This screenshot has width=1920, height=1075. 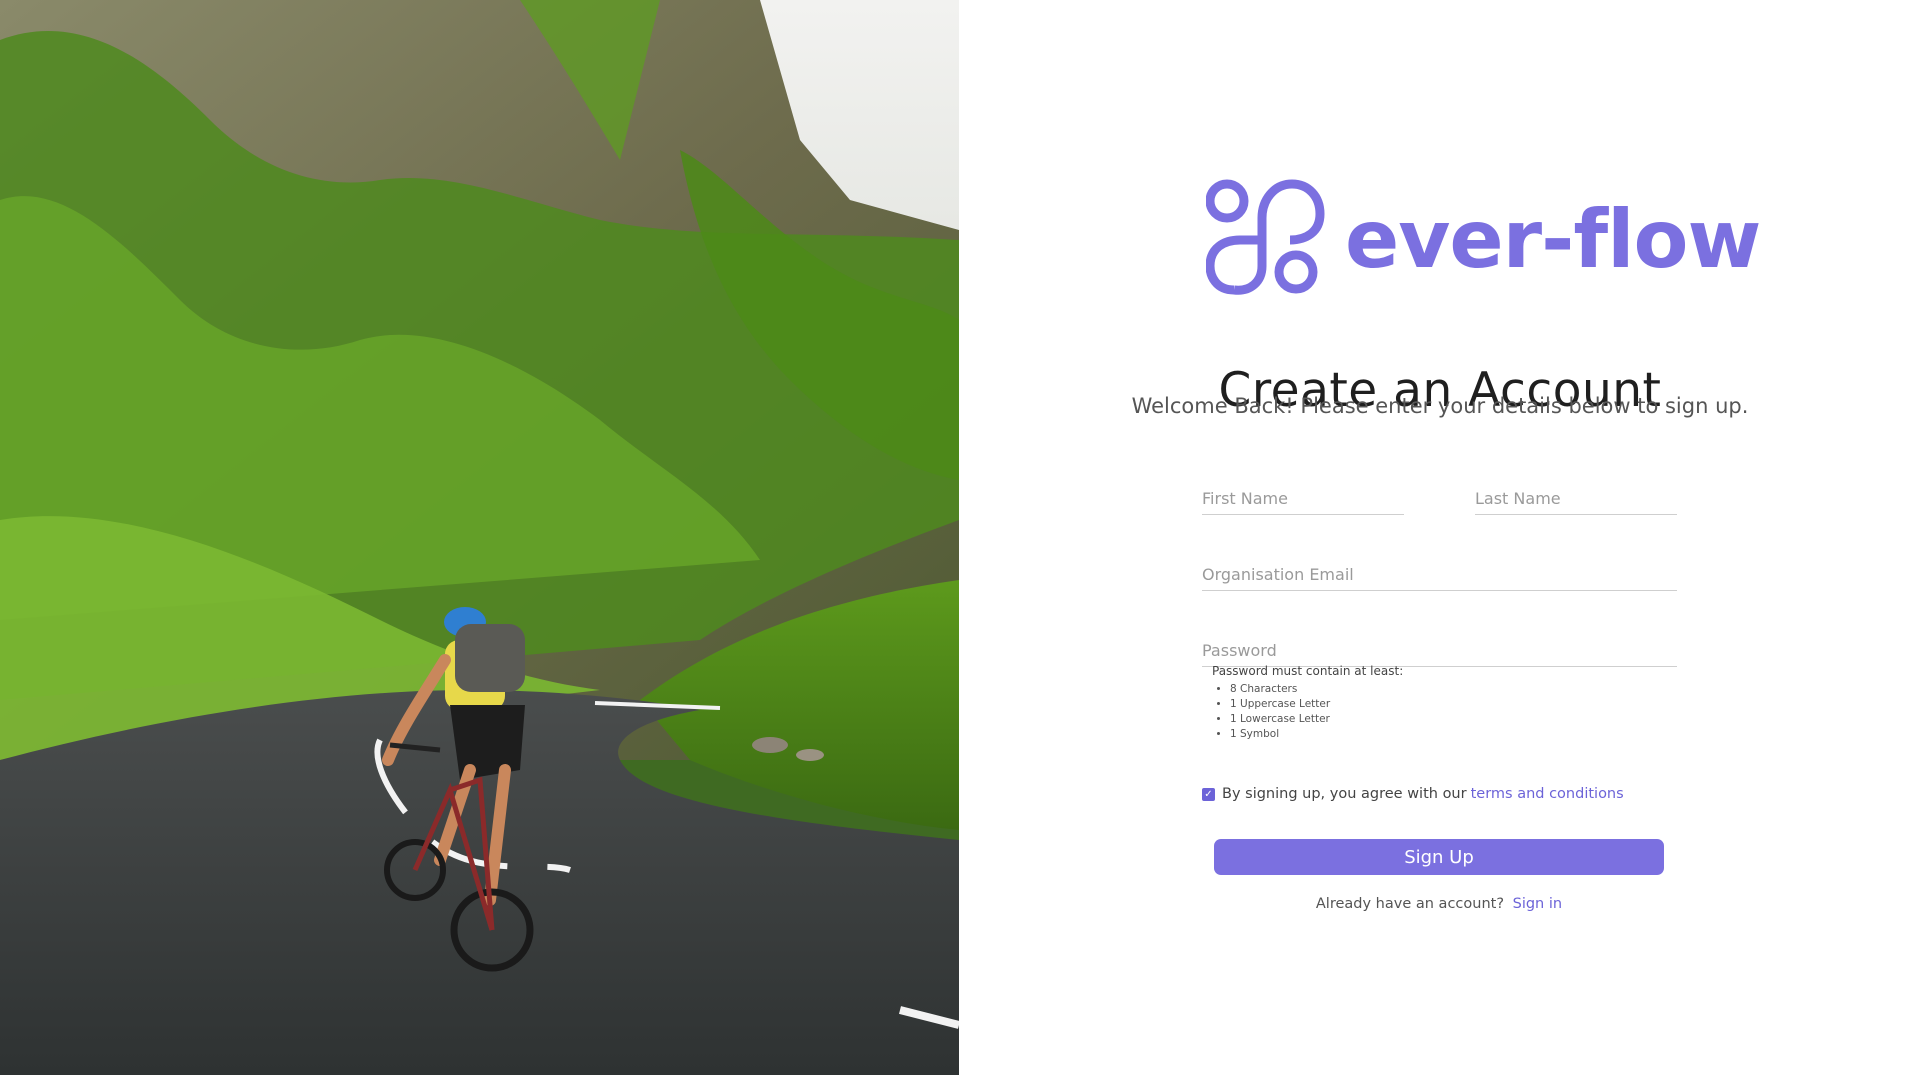 I want to click on password-rule: 8 Characters, so click(x=1280, y=689).